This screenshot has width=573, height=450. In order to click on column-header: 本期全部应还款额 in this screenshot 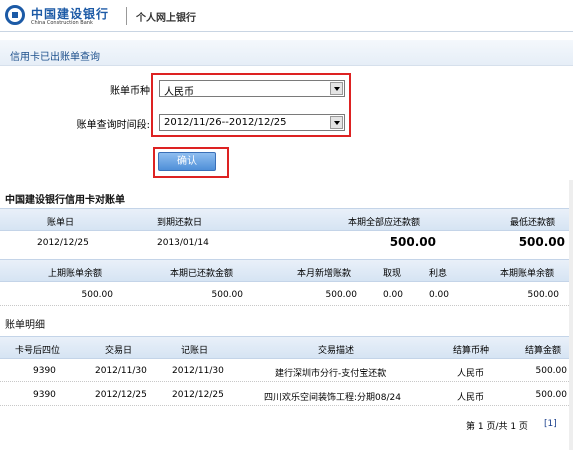, I will do `click(384, 223)`.